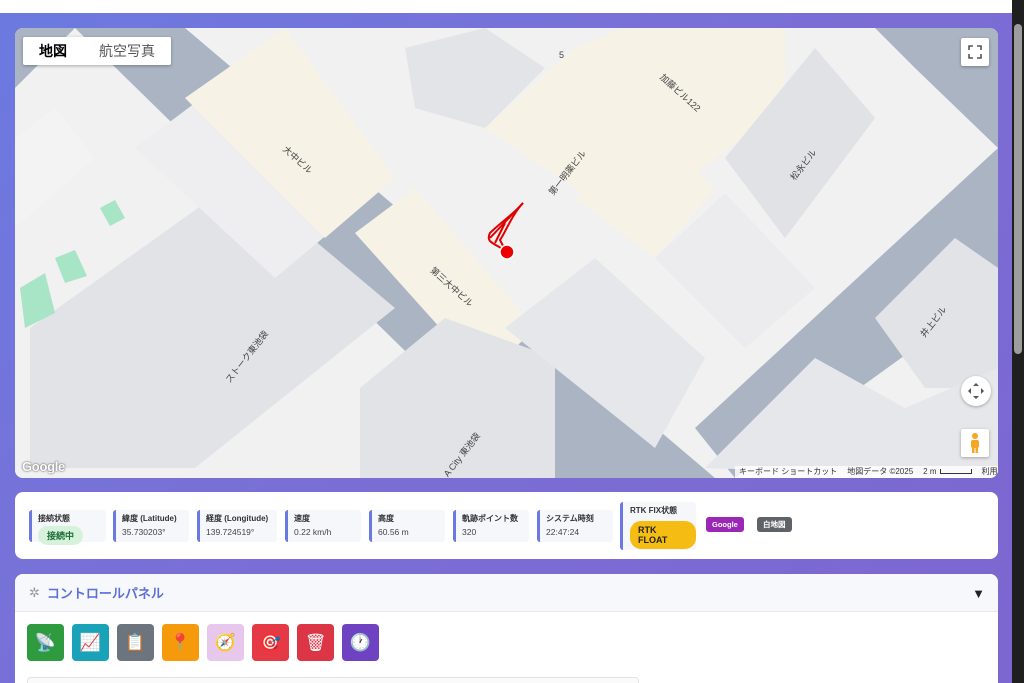 The width and height of the screenshot is (1024, 683). What do you see at coordinates (54, 518) in the screenshot?
I see `connection-label: 接続状態` at bounding box center [54, 518].